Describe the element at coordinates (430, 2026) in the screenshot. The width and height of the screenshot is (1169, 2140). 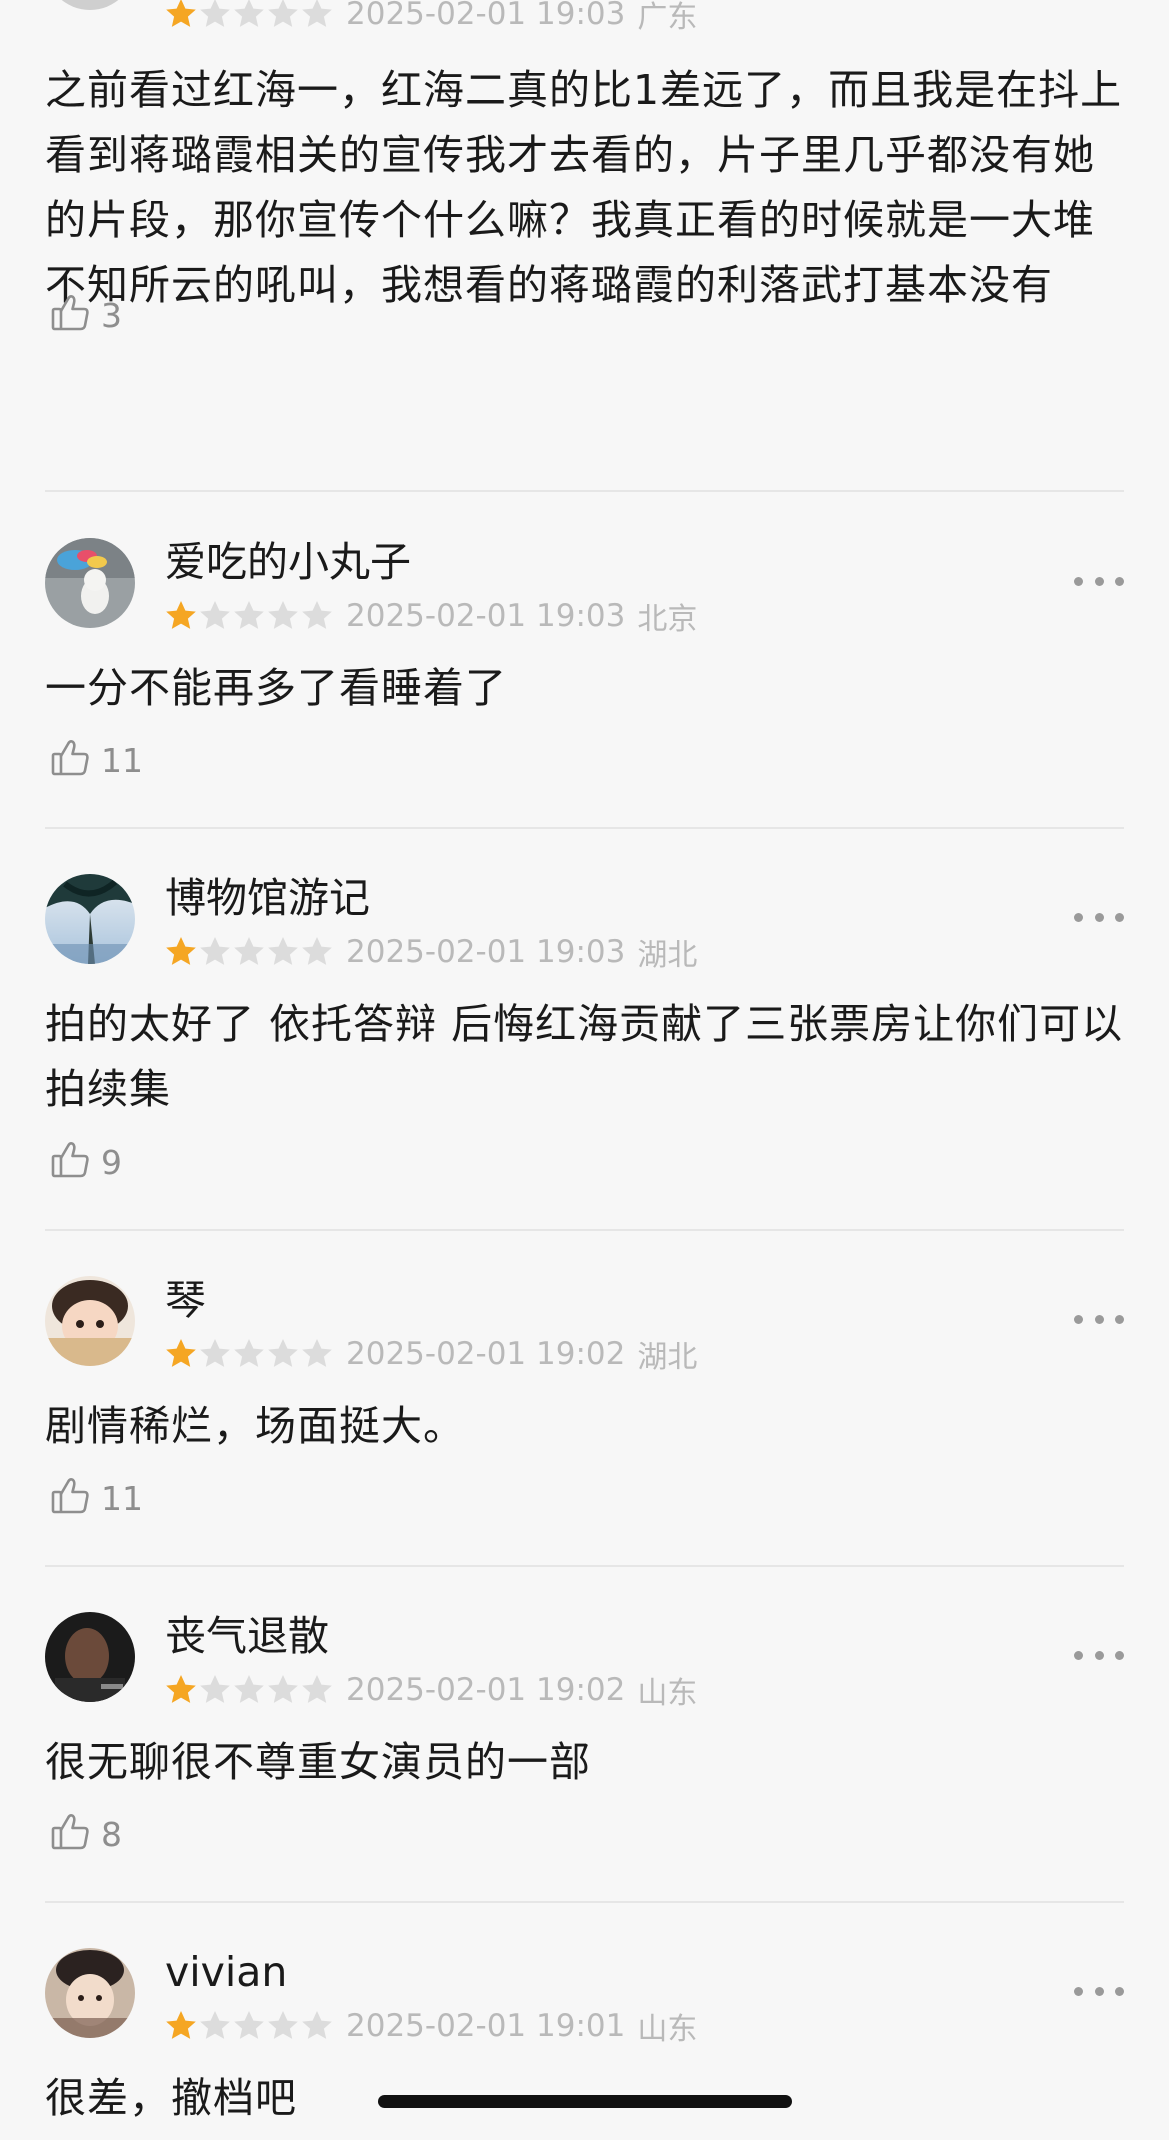
I see `review-meta: 2025-02-01 19:01 山东` at that location.